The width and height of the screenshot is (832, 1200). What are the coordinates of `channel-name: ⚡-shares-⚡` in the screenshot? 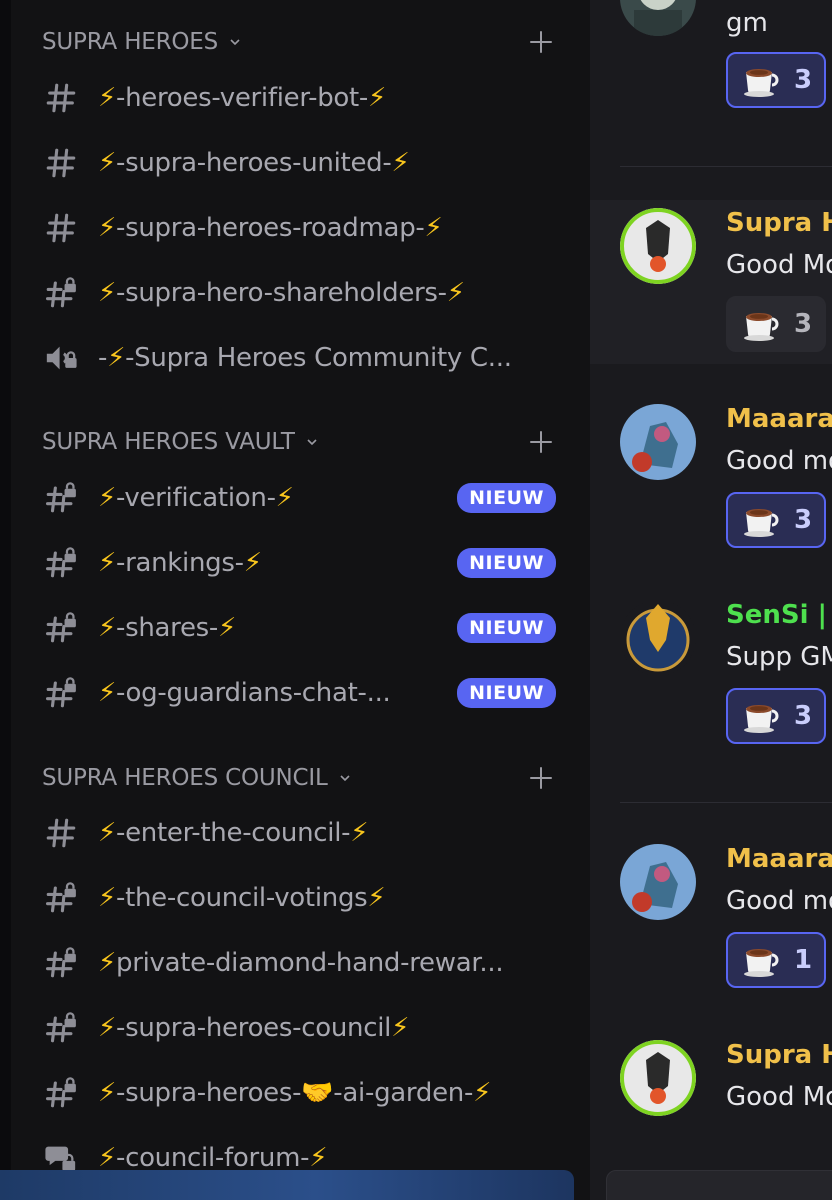 It's located at (167, 628).